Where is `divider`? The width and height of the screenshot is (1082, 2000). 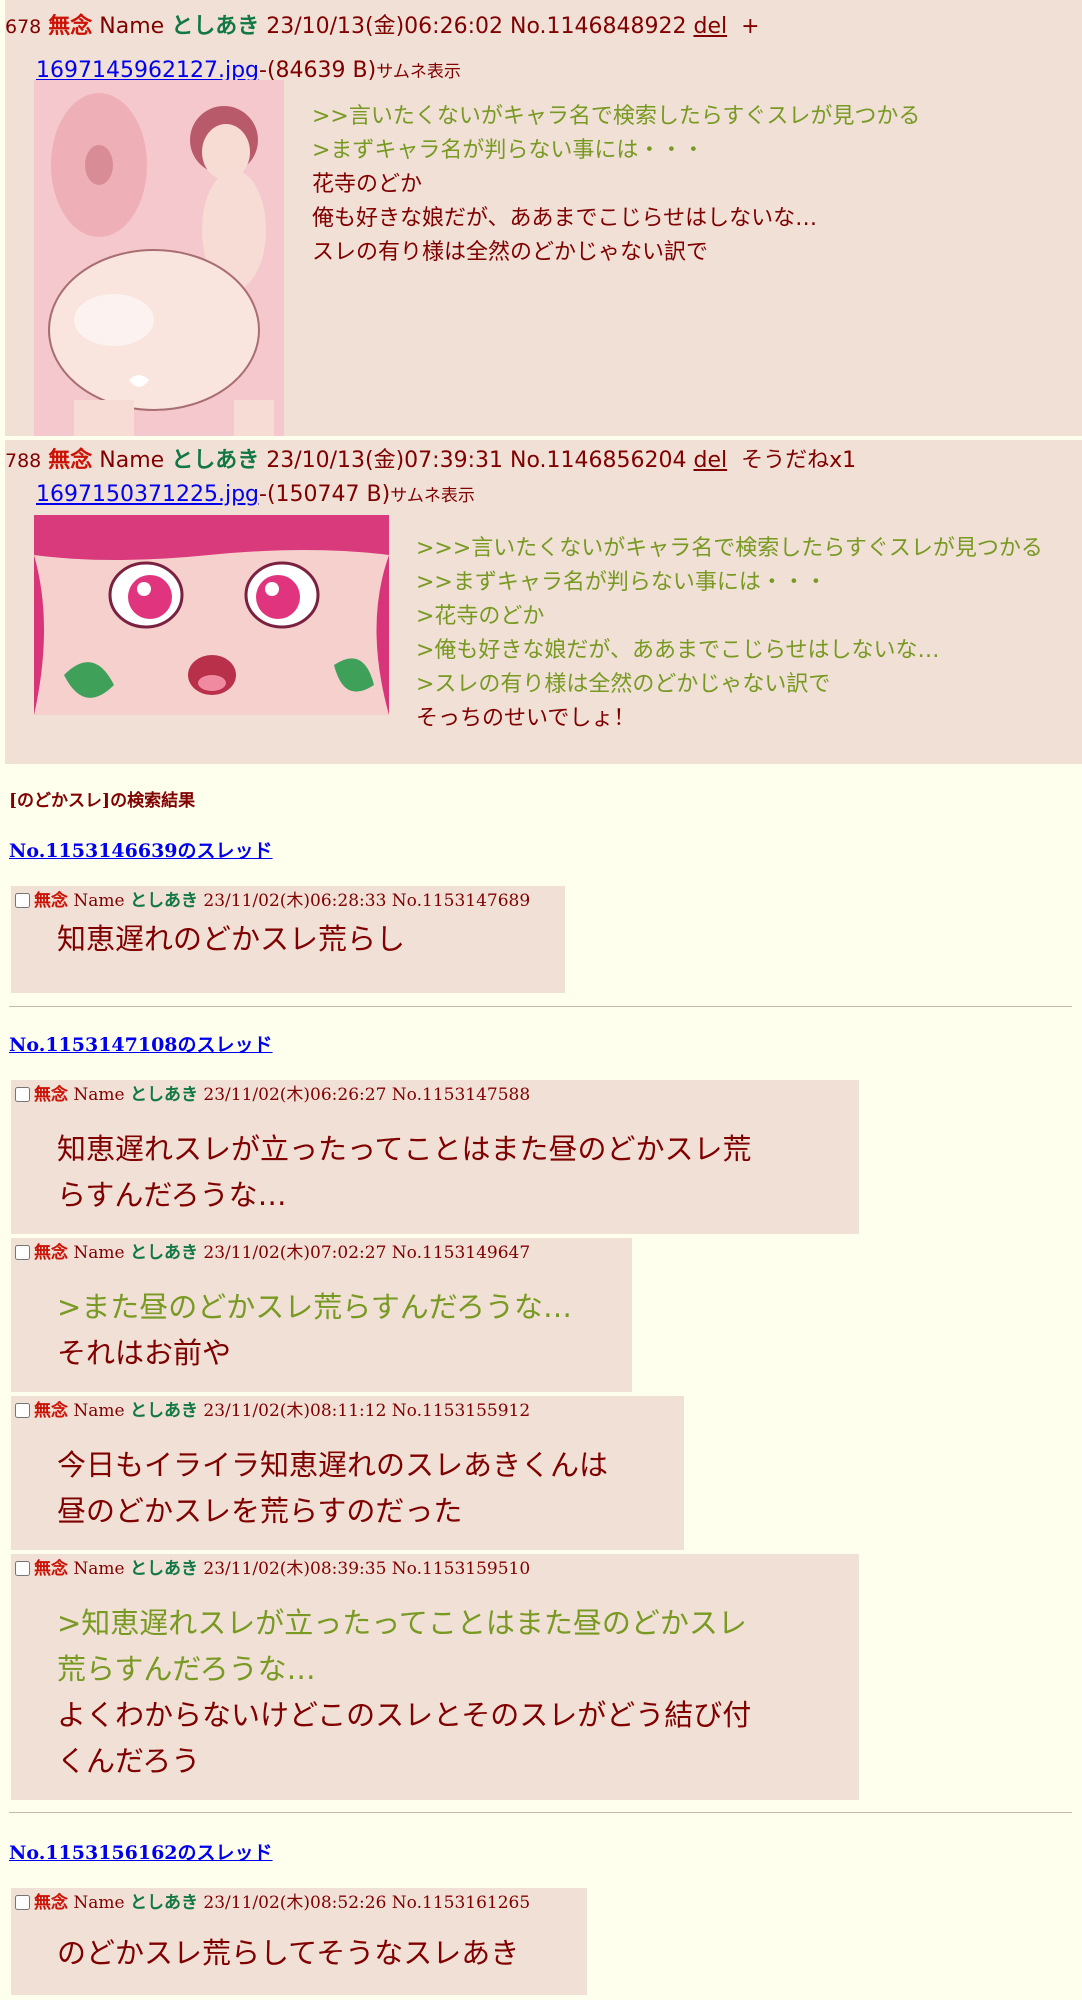 divider is located at coordinates (540, 1812).